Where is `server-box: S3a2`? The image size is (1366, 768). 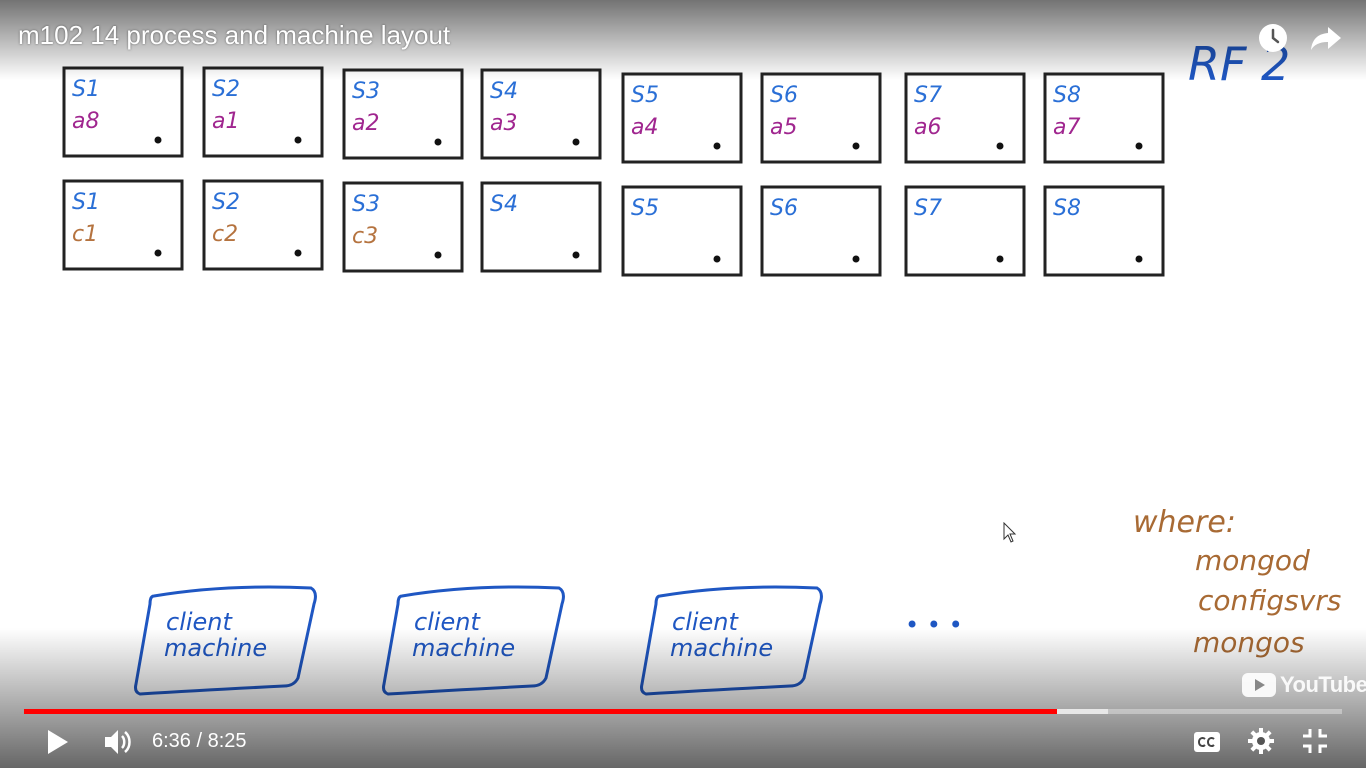
server-box: S3a2 is located at coordinates (403, 114).